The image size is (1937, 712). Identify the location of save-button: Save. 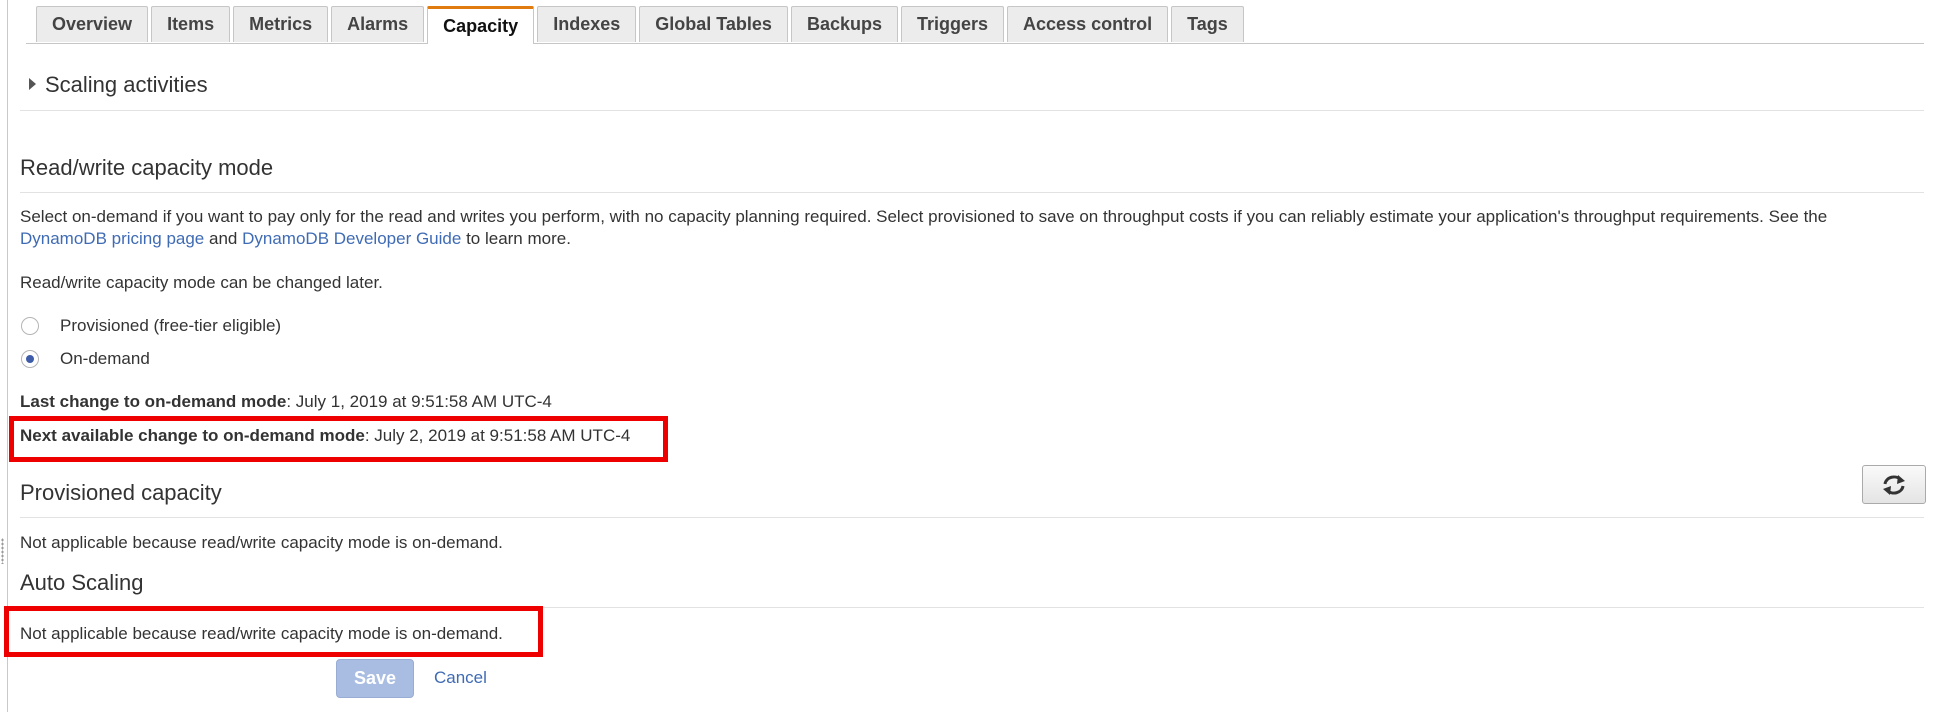
(375, 678).